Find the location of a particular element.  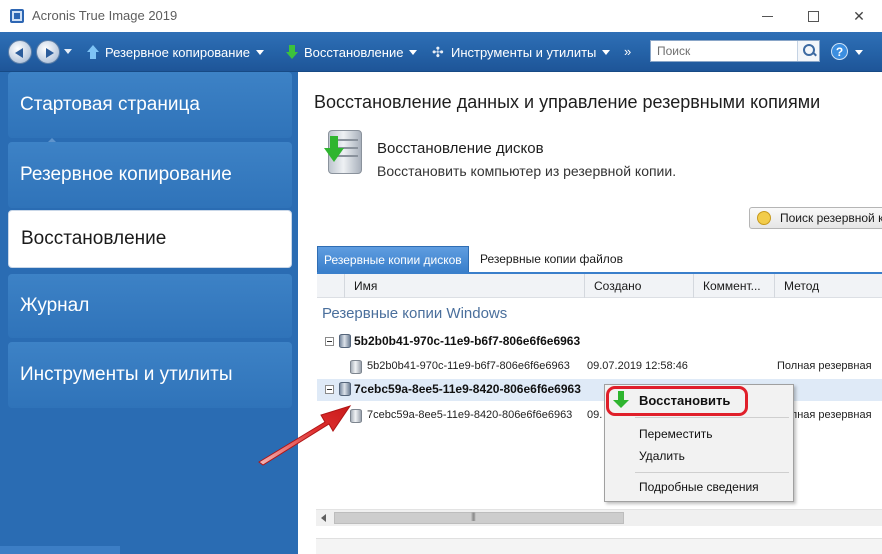

menu-item-delete: Удалить is located at coordinates (662, 456).